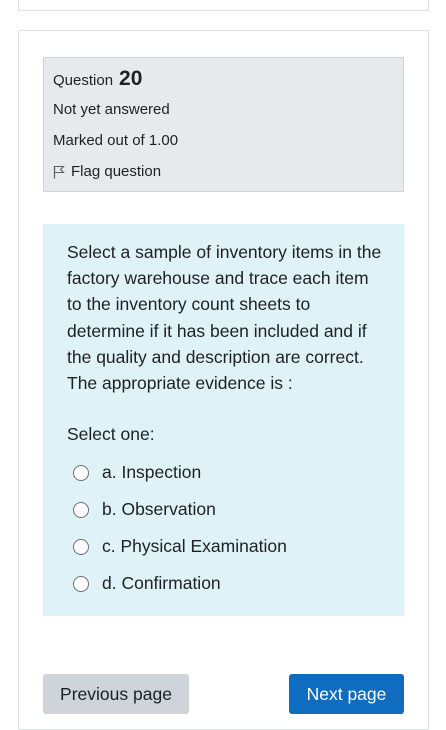  I want to click on previous-question-card, so click(223, 5).